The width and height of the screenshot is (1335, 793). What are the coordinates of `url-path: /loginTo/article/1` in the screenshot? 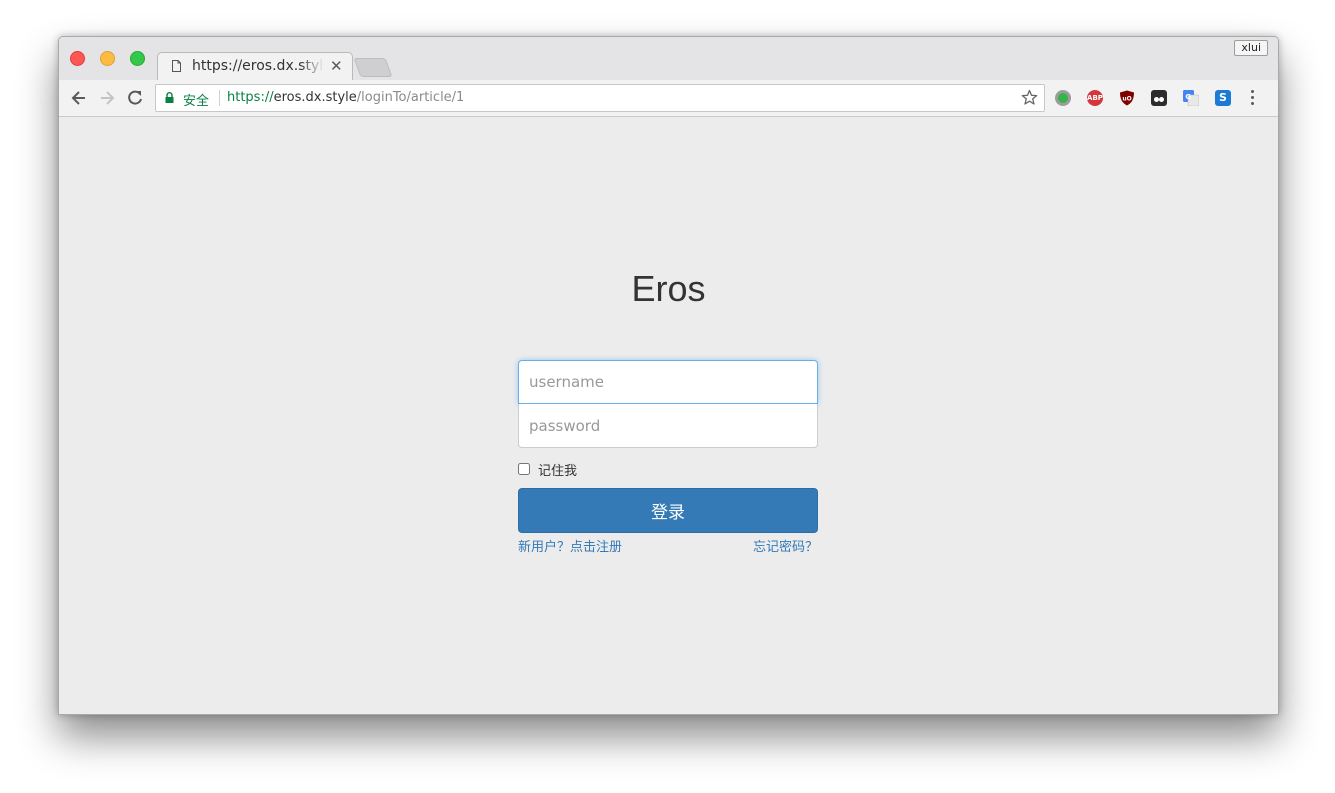 It's located at (410, 97).